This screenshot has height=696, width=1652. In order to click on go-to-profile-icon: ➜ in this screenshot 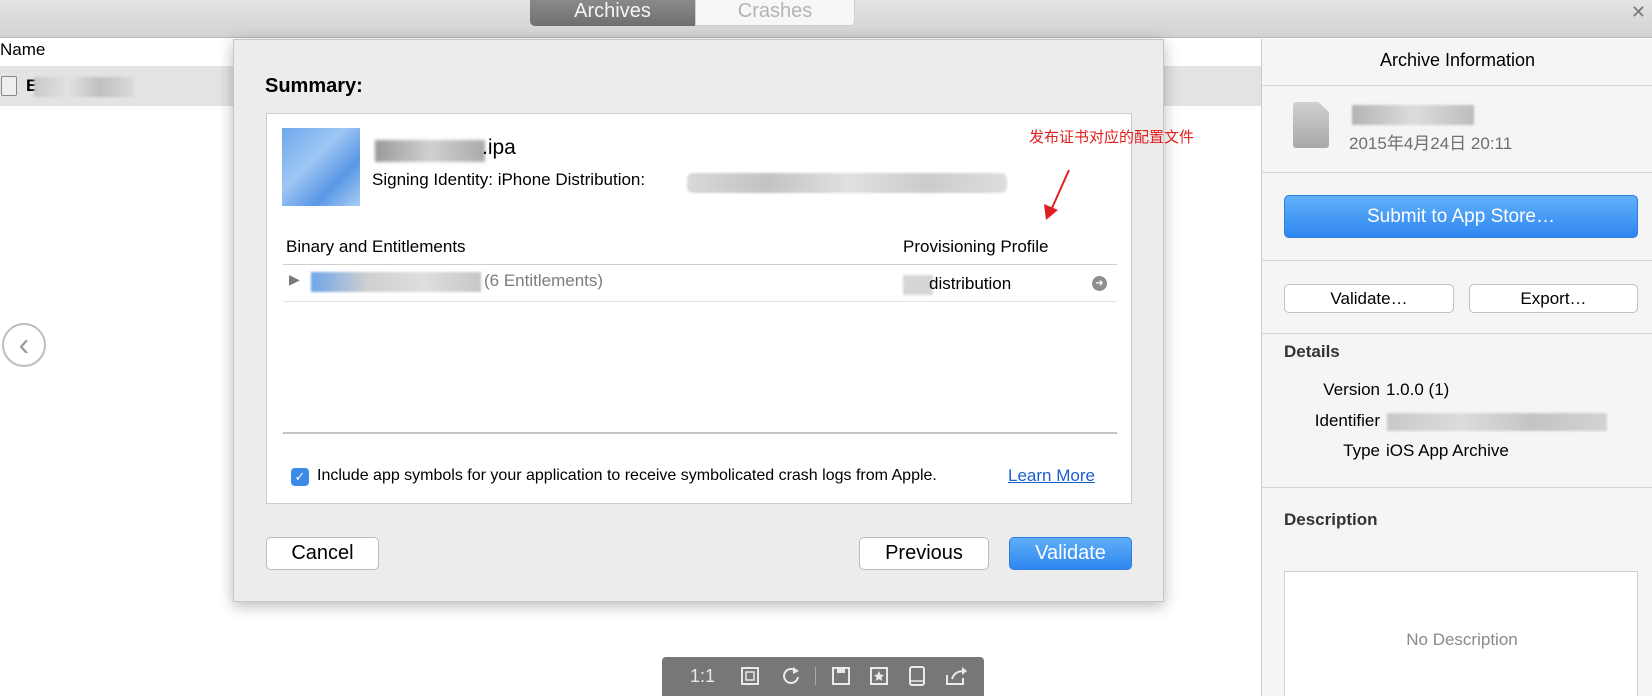, I will do `click(1099, 283)`.